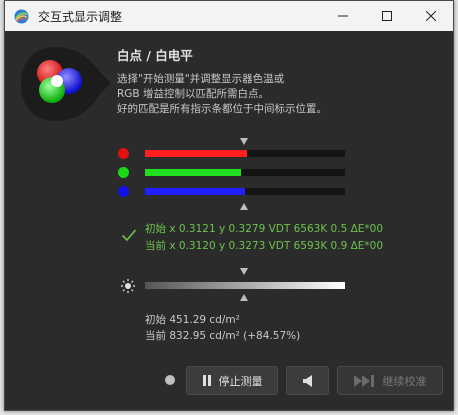 This screenshot has height=415, width=458. Describe the element at coordinates (264, 246) in the screenshot. I see `measurement-current: 当前 x 0.3120 y 0.3273 VDT 6593K 0.9 ΔE*00` at that location.